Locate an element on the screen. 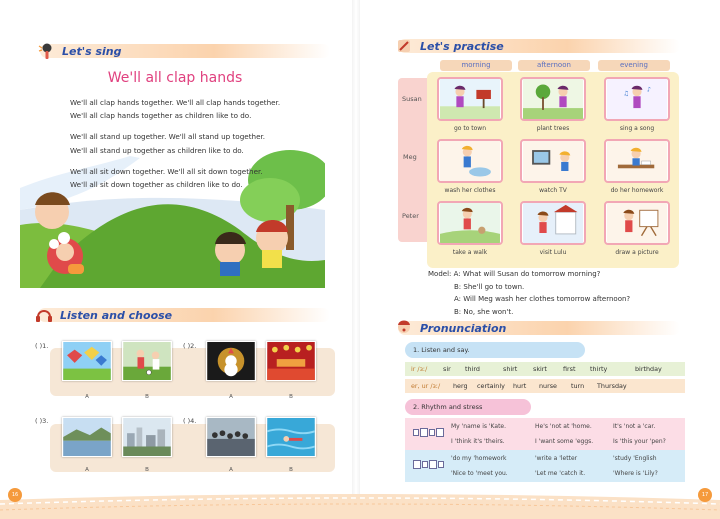  rhythm-phrase: It's 'not a 'car. is located at coordinates (634, 426).